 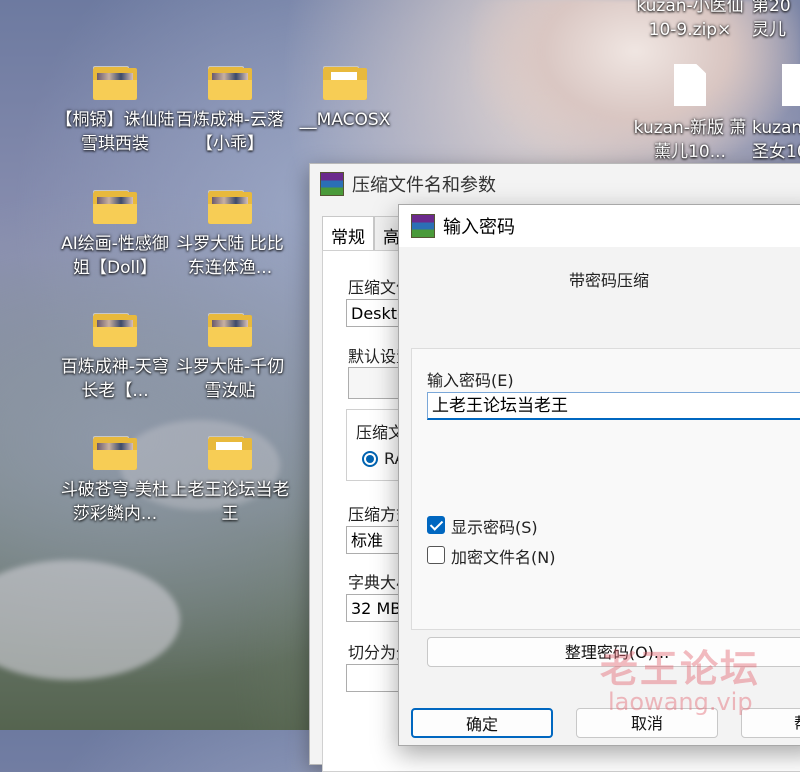 I want to click on archive-tabs: 常规 高, so click(x=365, y=235).